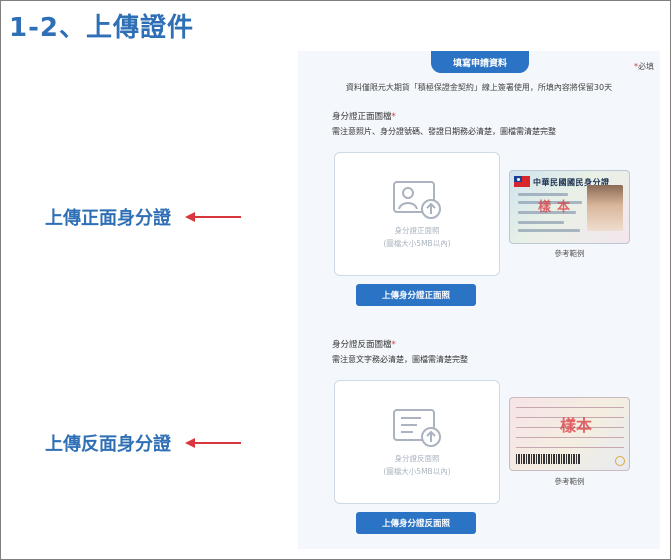  Describe the element at coordinates (417, 230) in the screenshot. I see `front-upload-title: 身分證正面照` at that location.